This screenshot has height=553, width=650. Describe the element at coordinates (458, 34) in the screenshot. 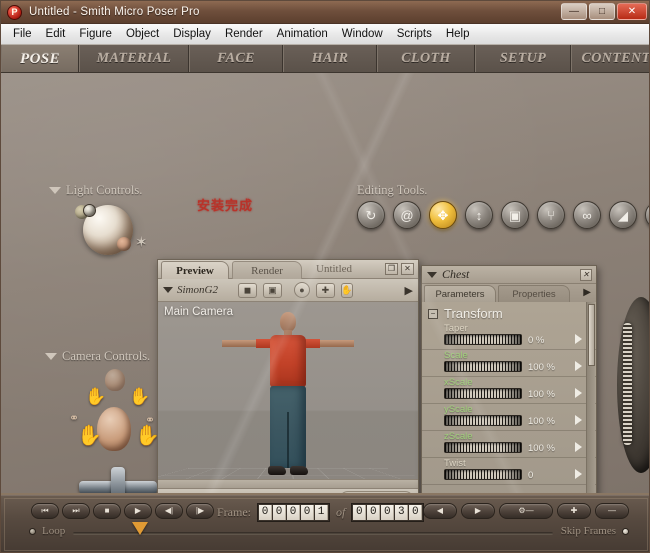

I see `menu-item-help: Help` at that location.